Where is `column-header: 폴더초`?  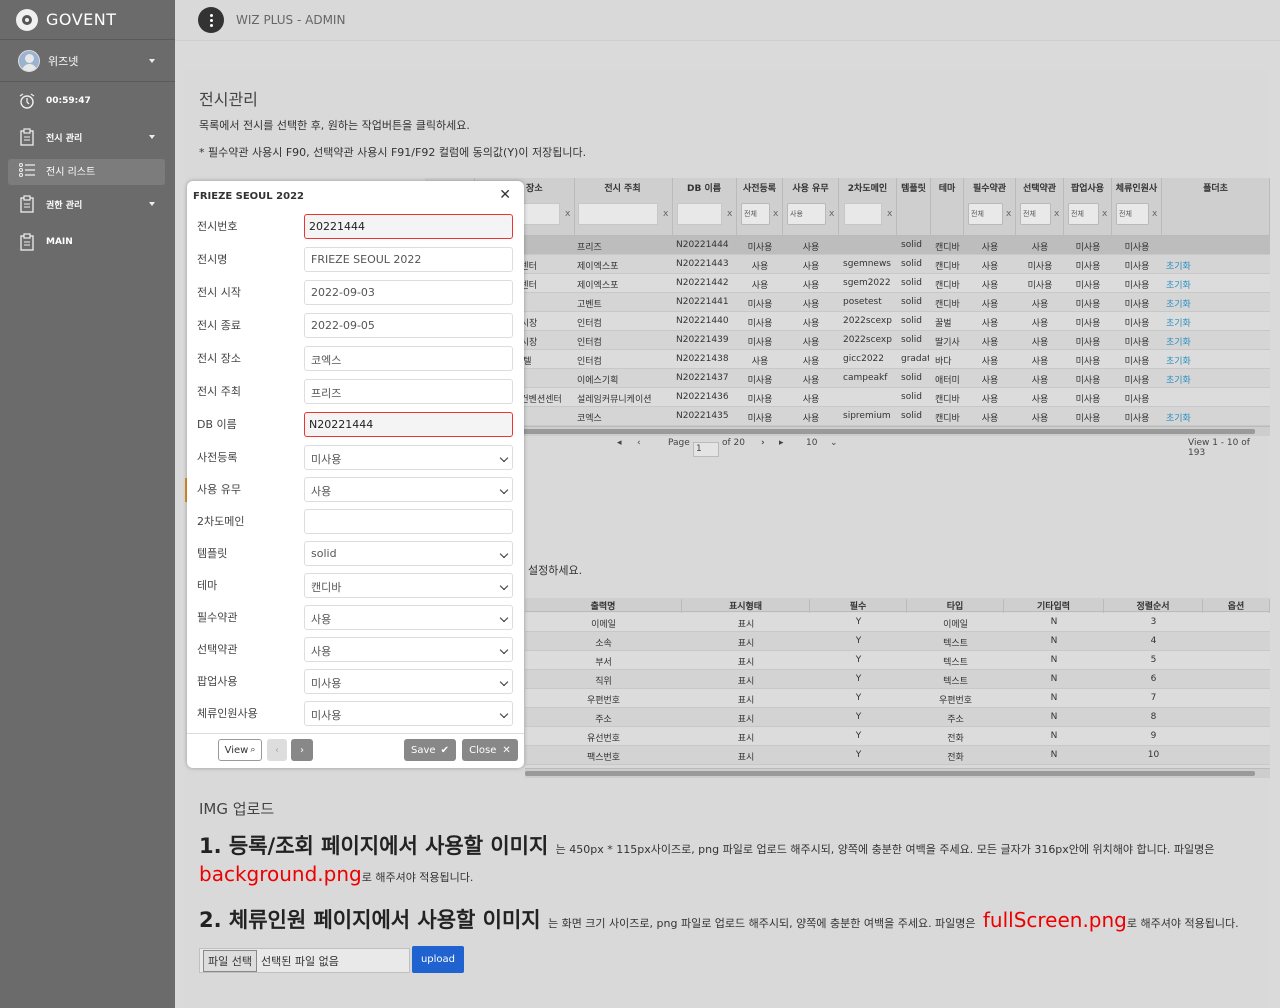
column-header: 폴더초 is located at coordinates (1216, 207).